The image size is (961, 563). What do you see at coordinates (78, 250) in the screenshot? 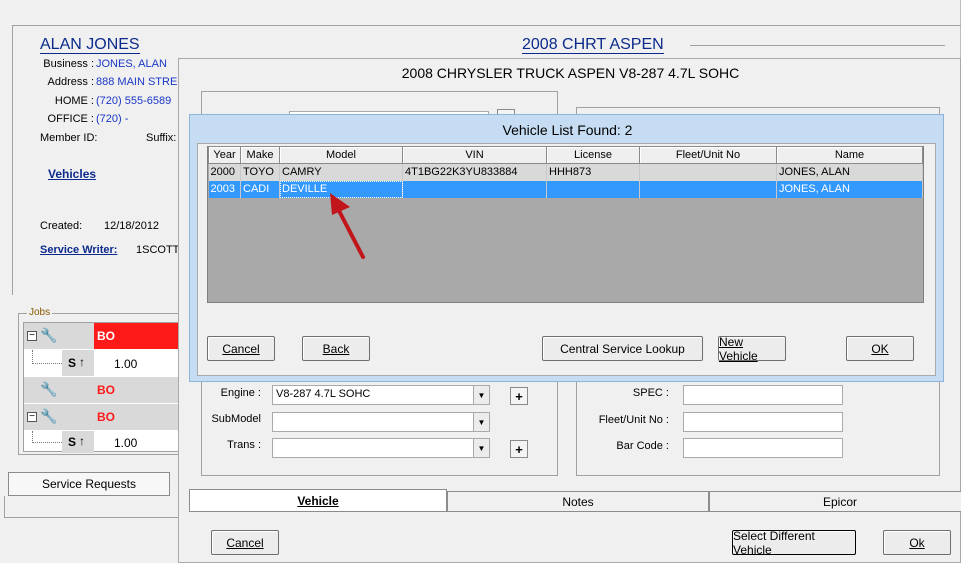
I see `service-writer-link: Service Writer:` at bounding box center [78, 250].